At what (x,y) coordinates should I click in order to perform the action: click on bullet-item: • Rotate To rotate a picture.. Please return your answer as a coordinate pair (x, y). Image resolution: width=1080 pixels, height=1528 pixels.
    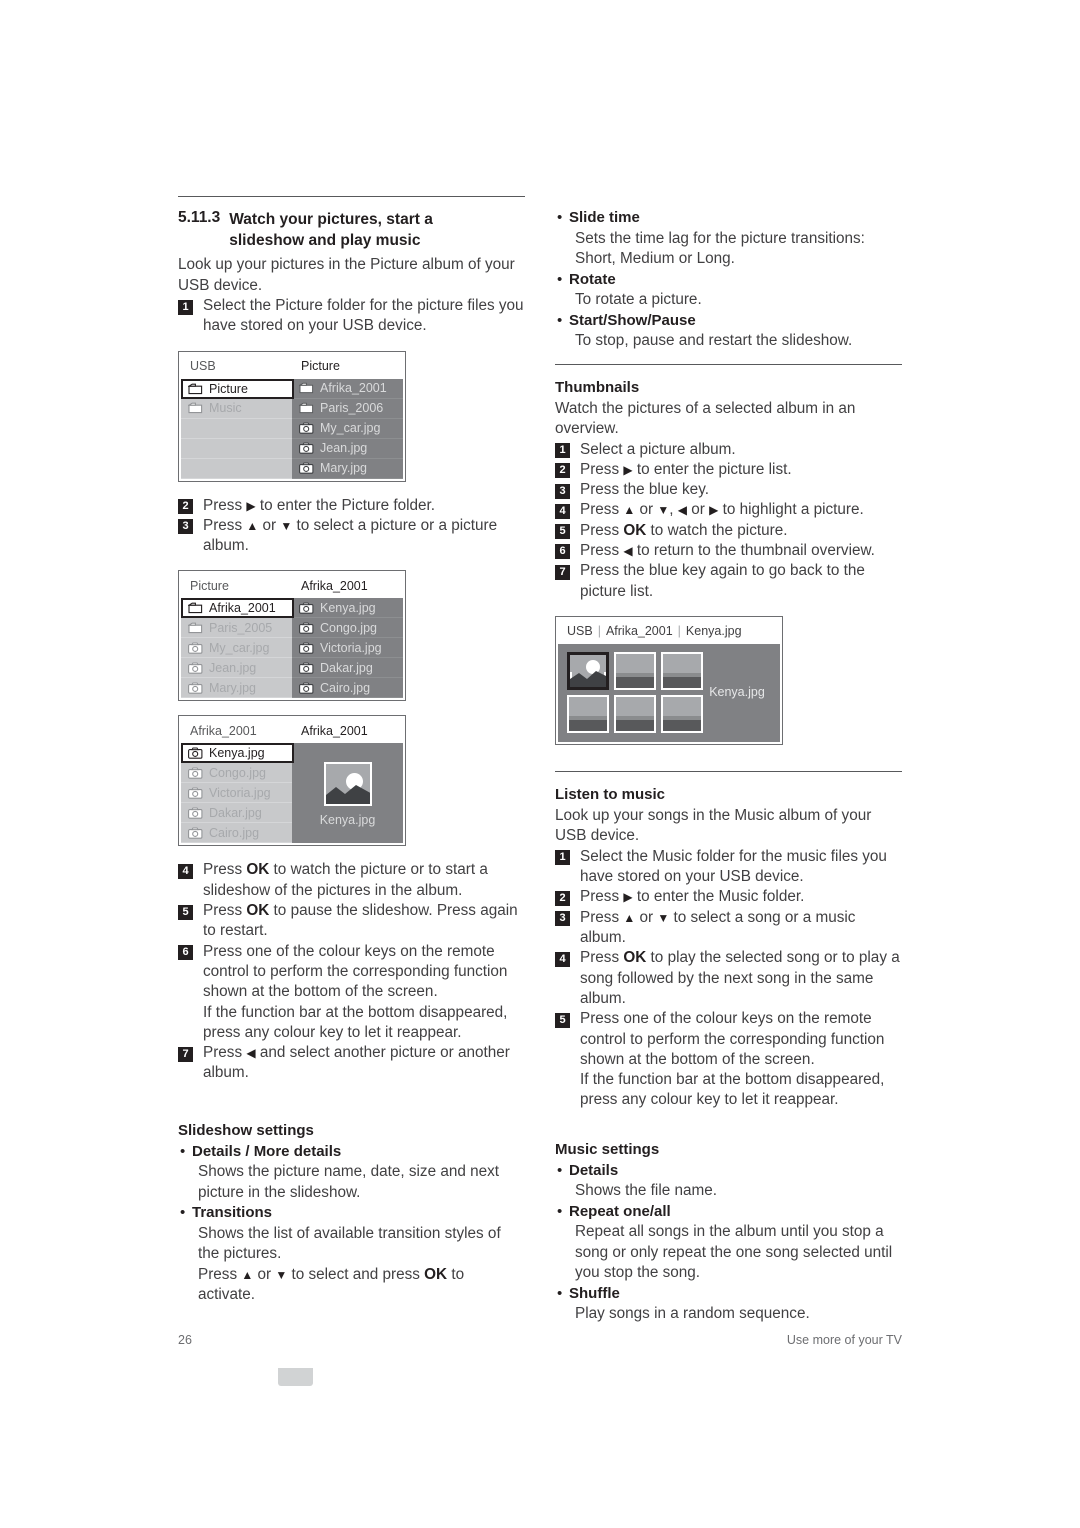
    Looking at the image, I should click on (728, 290).